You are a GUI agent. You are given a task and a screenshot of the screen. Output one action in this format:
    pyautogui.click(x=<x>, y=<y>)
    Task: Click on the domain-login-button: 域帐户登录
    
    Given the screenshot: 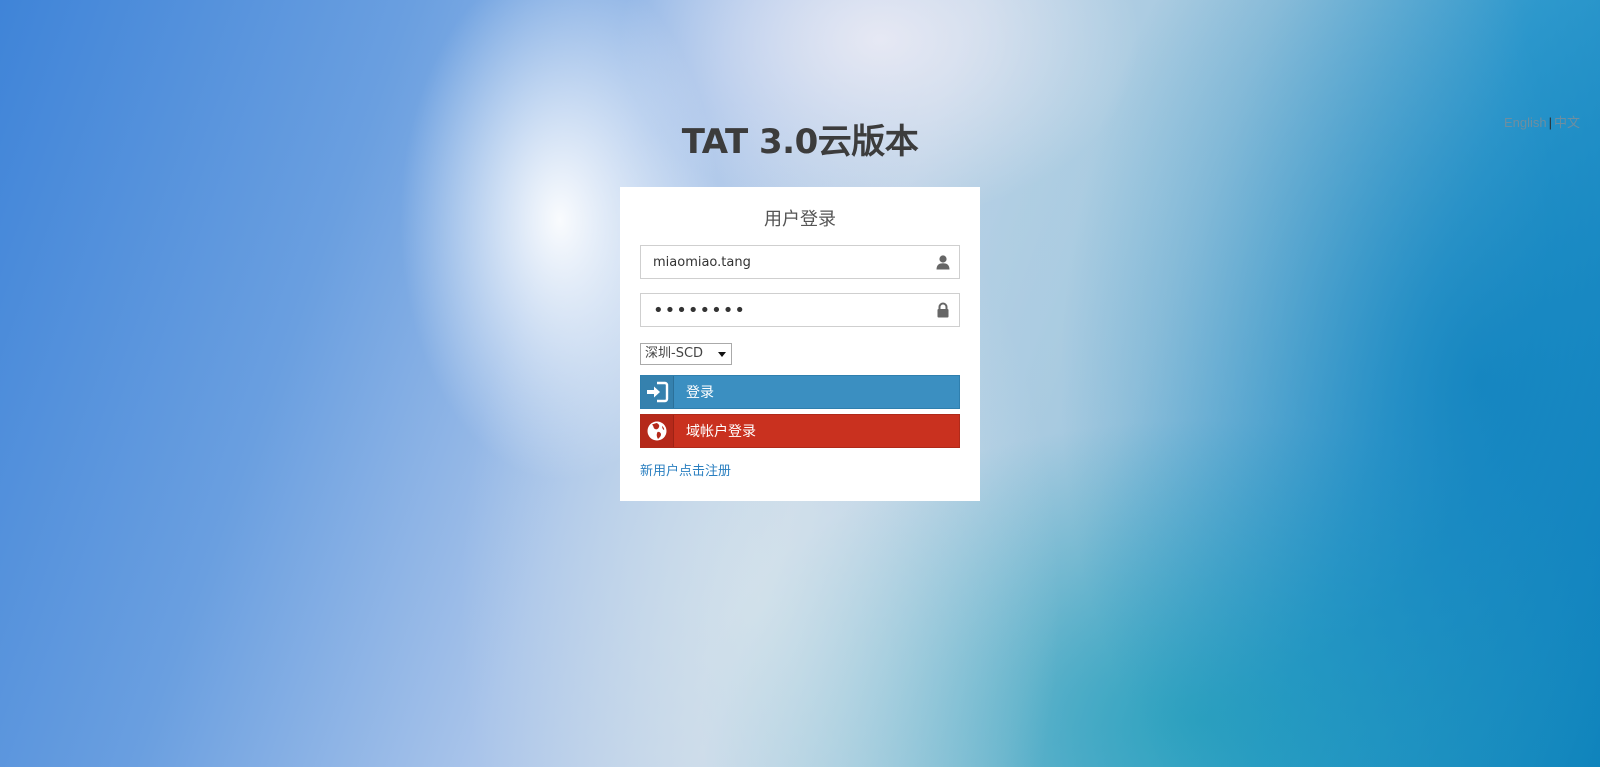 What is the action you would take?
    pyautogui.click(x=800, y=431)
    